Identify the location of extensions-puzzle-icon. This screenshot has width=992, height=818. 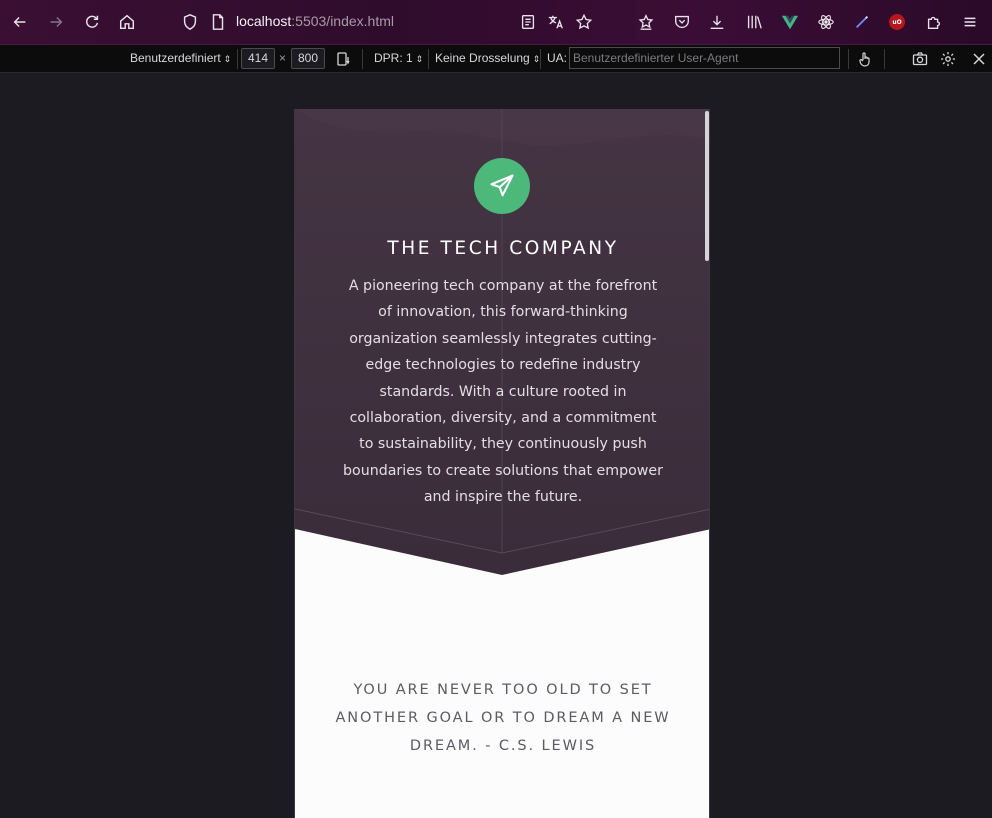
(934, 22).